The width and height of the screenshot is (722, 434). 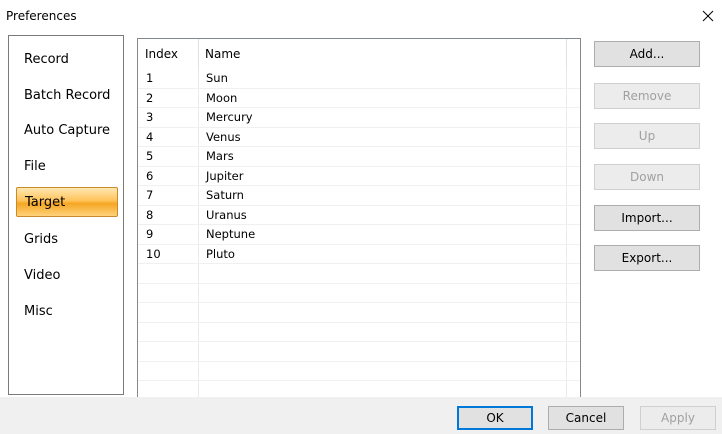 What do you see at coordinates (220, 156) in the screenshot?
I see `cell-name: Mars` at bounding box center [220, 156].